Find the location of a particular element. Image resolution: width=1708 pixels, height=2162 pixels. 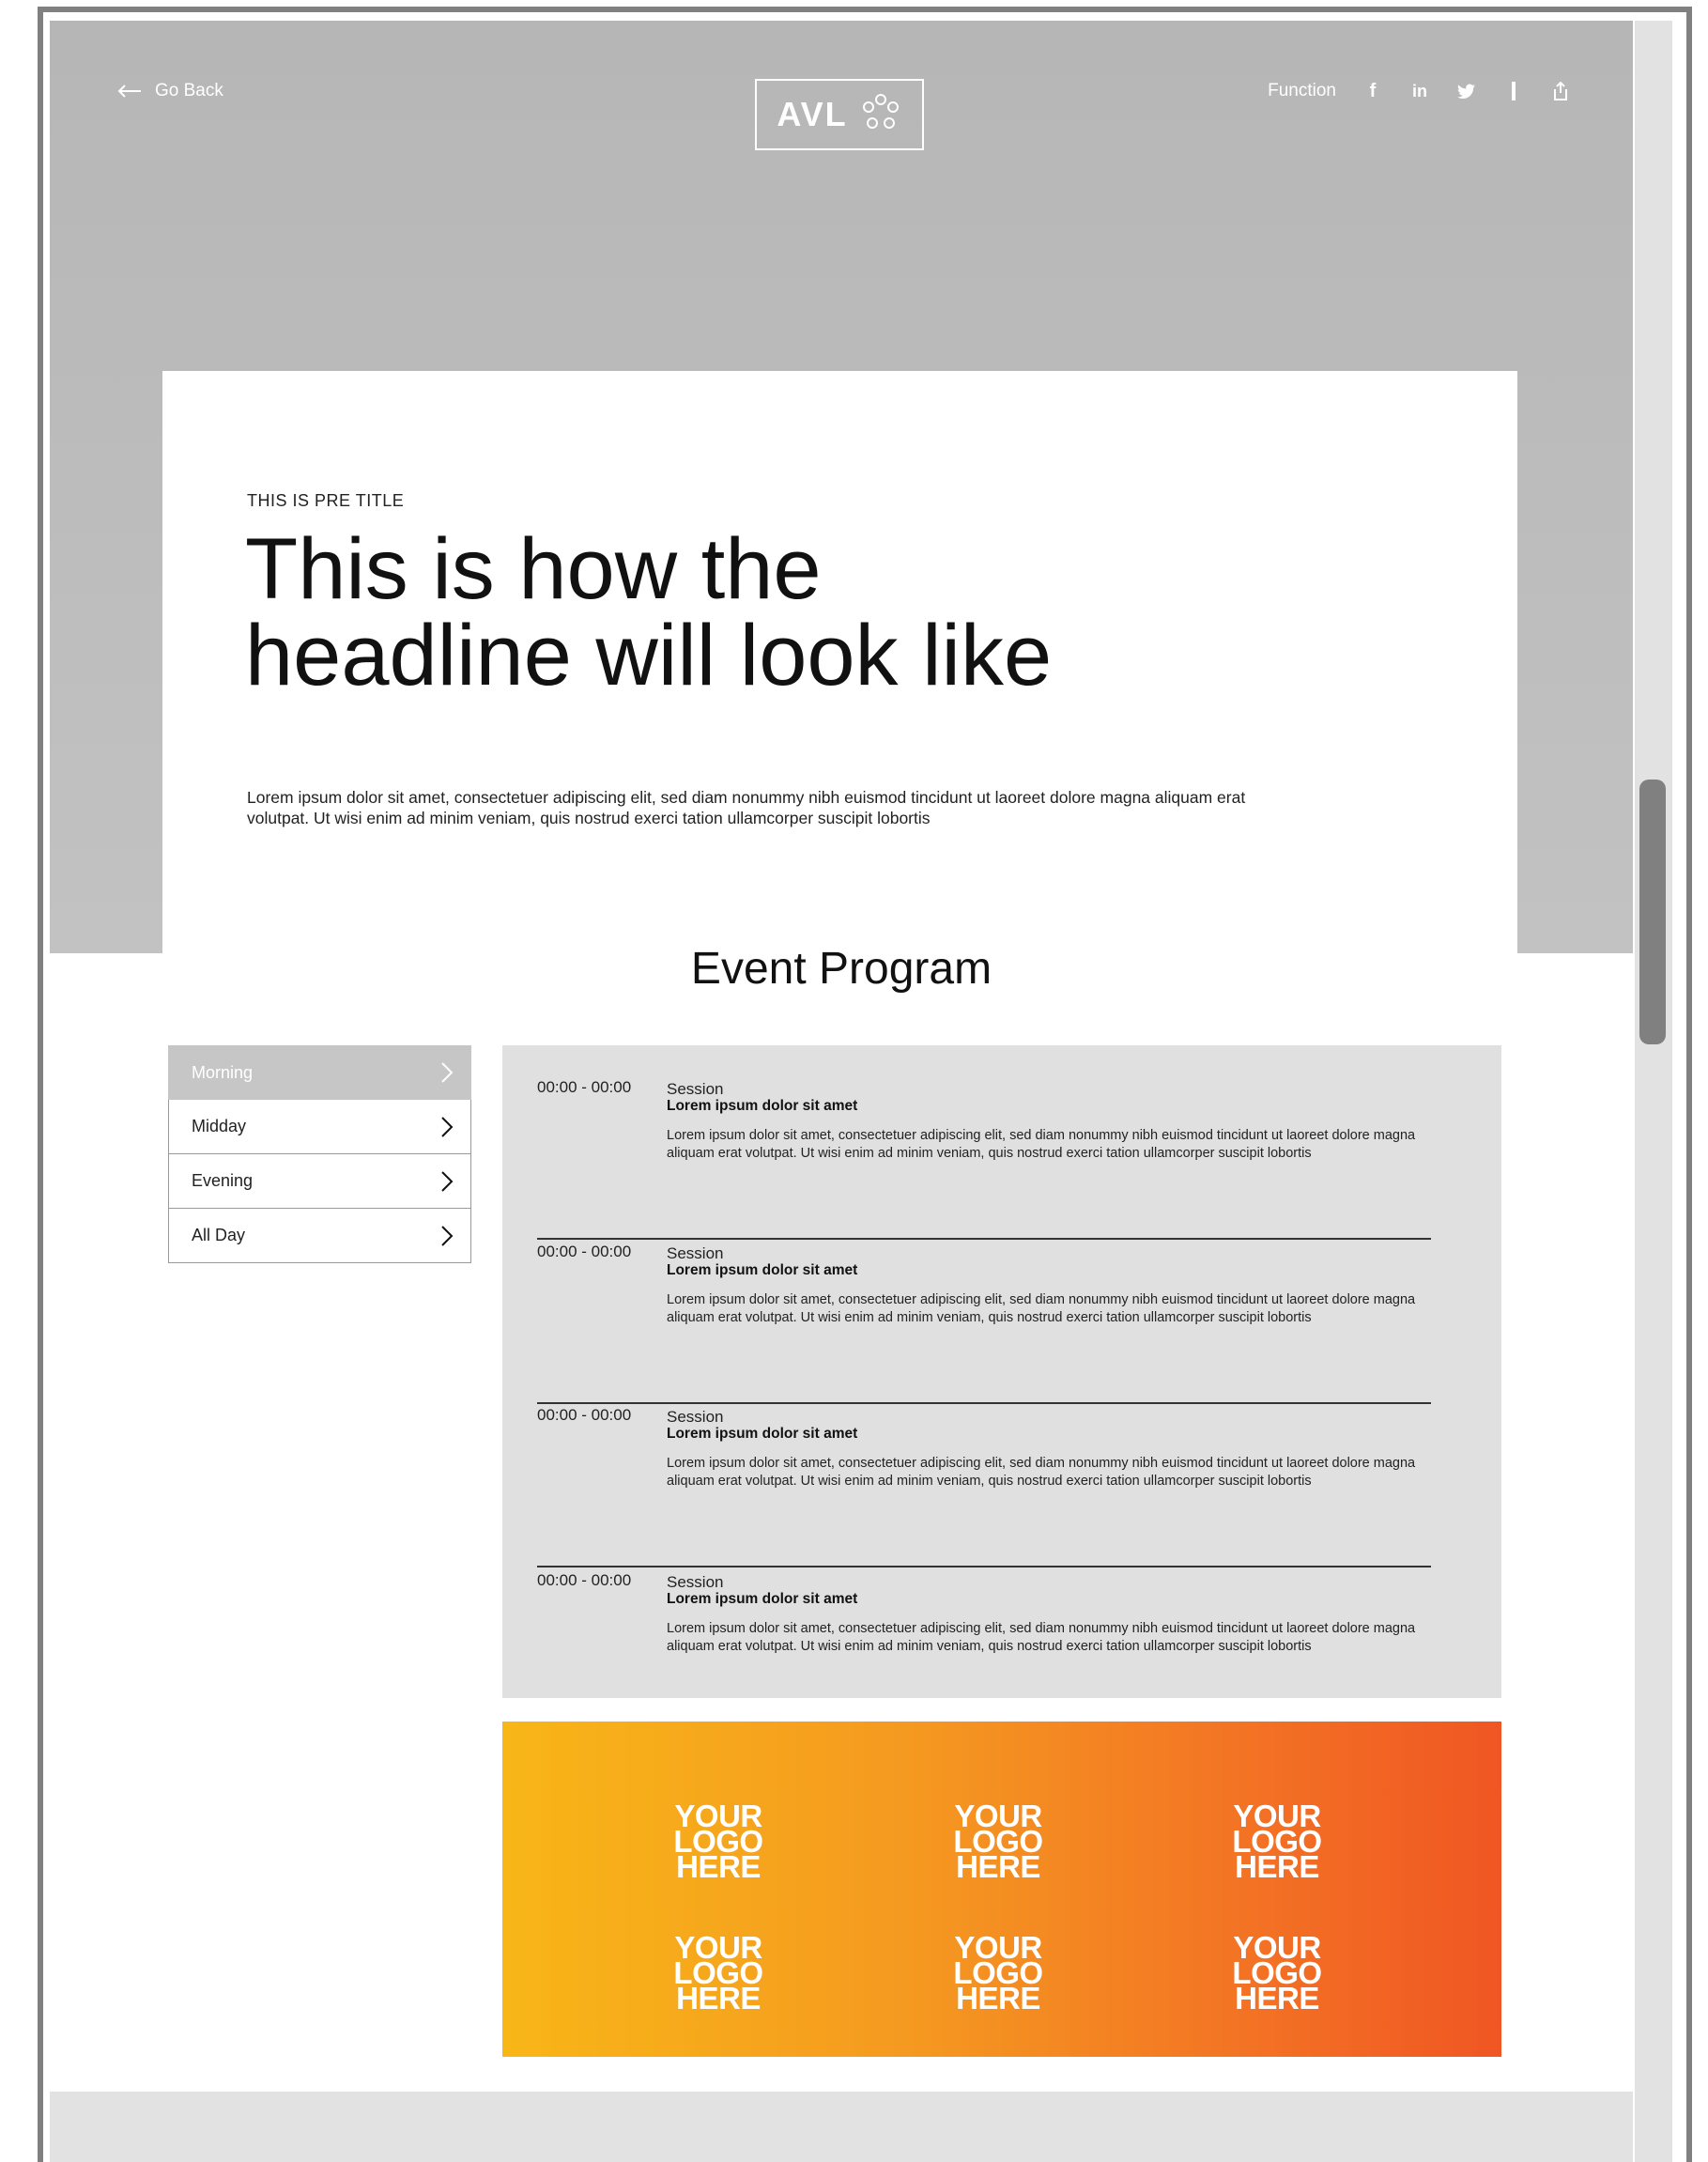

logo-text: AVL is located at coordinates (812, 114).